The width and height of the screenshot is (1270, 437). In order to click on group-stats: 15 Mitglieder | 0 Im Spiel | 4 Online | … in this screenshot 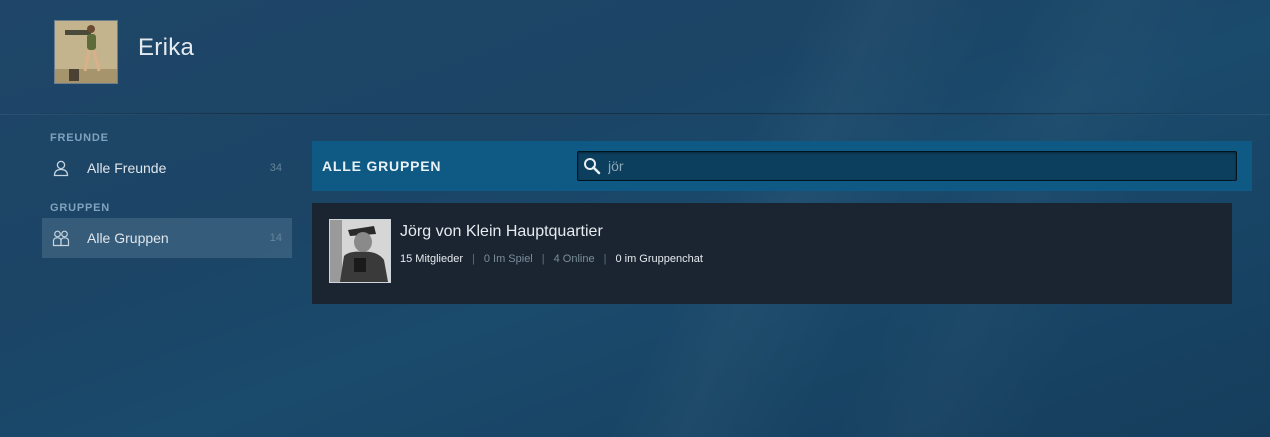, I will do `click(551, 259)`.